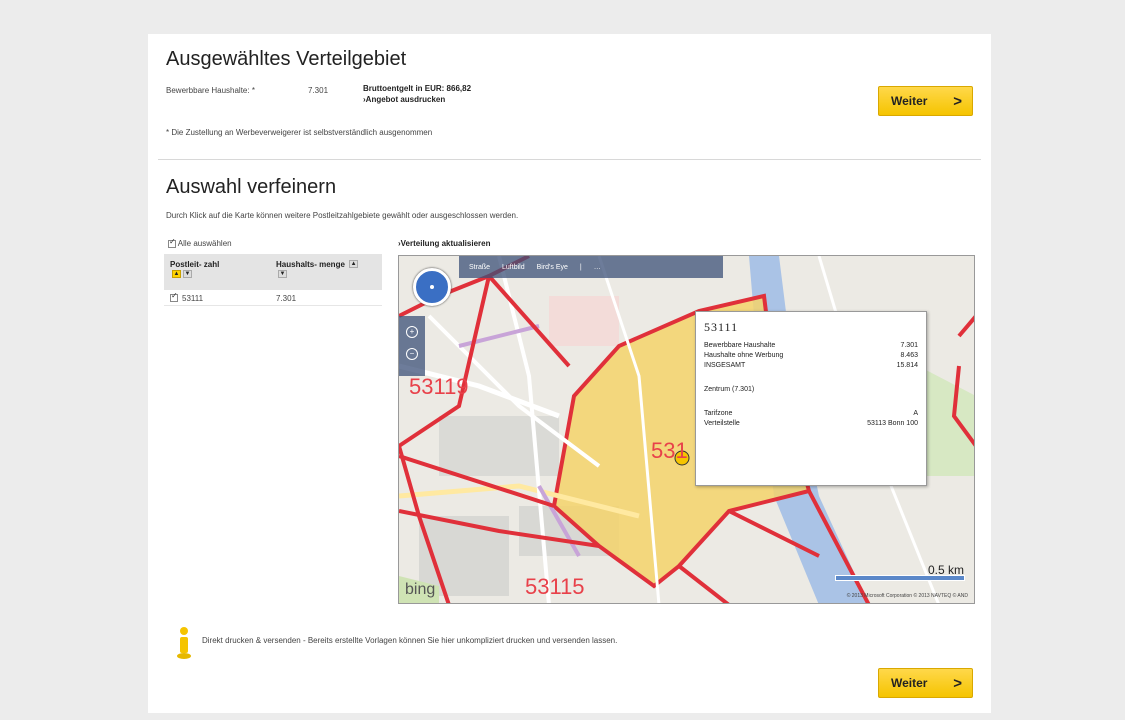 Image resolution: width=1125 pixels, height=720 pixels. I want to click on column-header-households: Haushalts- menge ▲▼, so click(321, 270).